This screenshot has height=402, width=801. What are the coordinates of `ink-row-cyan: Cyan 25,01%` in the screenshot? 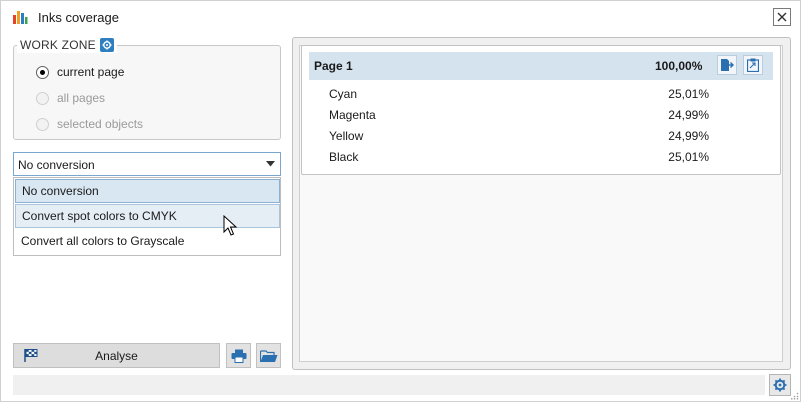 It's located at (519, 95).